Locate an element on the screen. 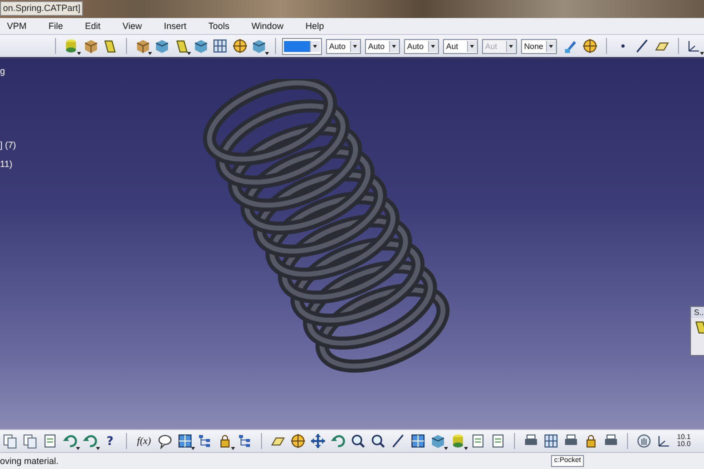 The image size is (704, 469). menu-item: View is located at coordinates (133, 26).